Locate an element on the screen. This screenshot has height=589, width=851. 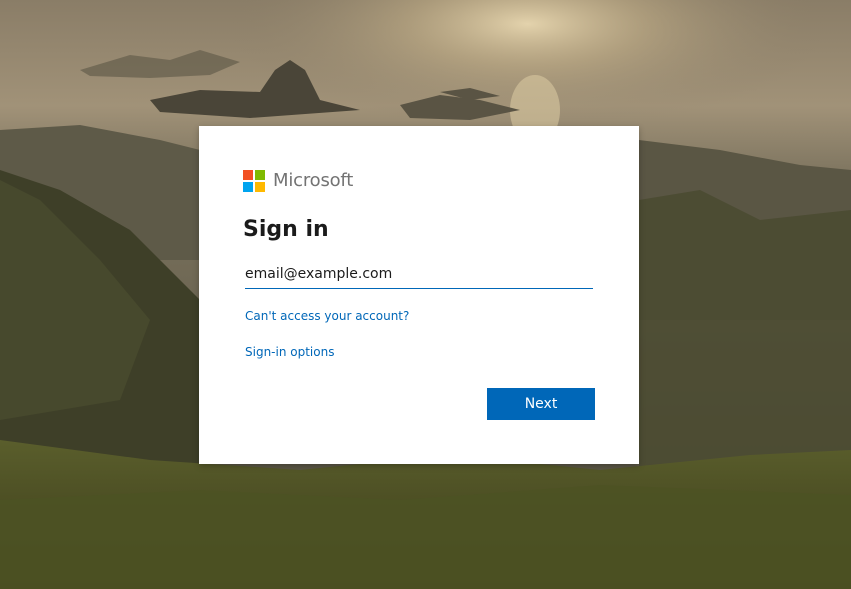
email-field is located at coordinates (419, 274).